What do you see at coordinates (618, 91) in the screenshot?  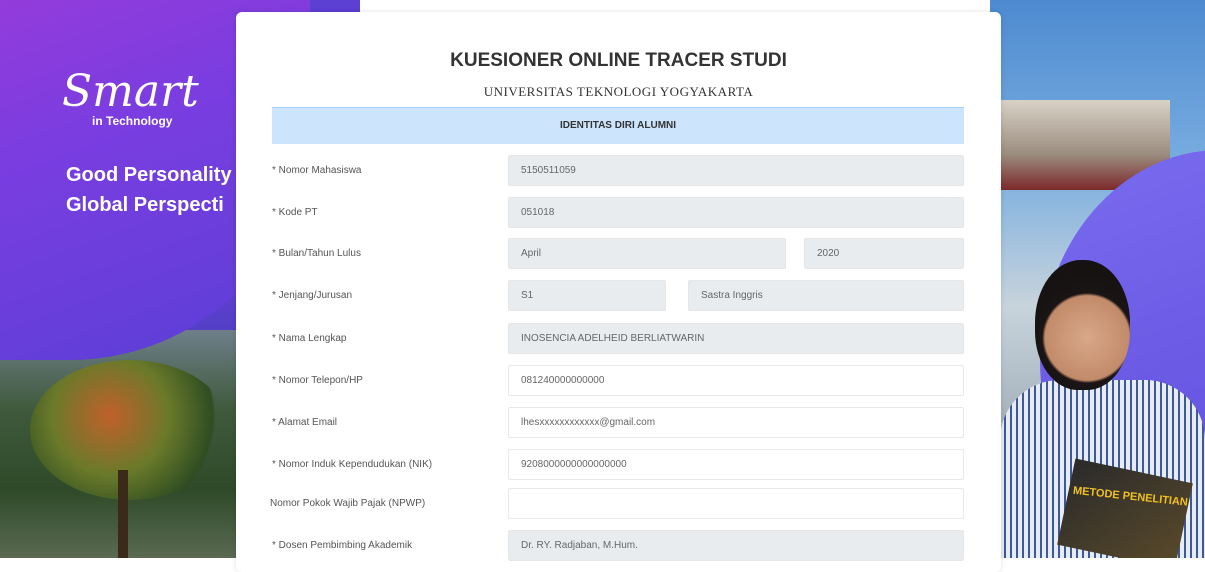 I see `form-subtitle: UNIVERSITAS TEKNOLOGI YOGYAKARTA` at bounding box center [618, 91].